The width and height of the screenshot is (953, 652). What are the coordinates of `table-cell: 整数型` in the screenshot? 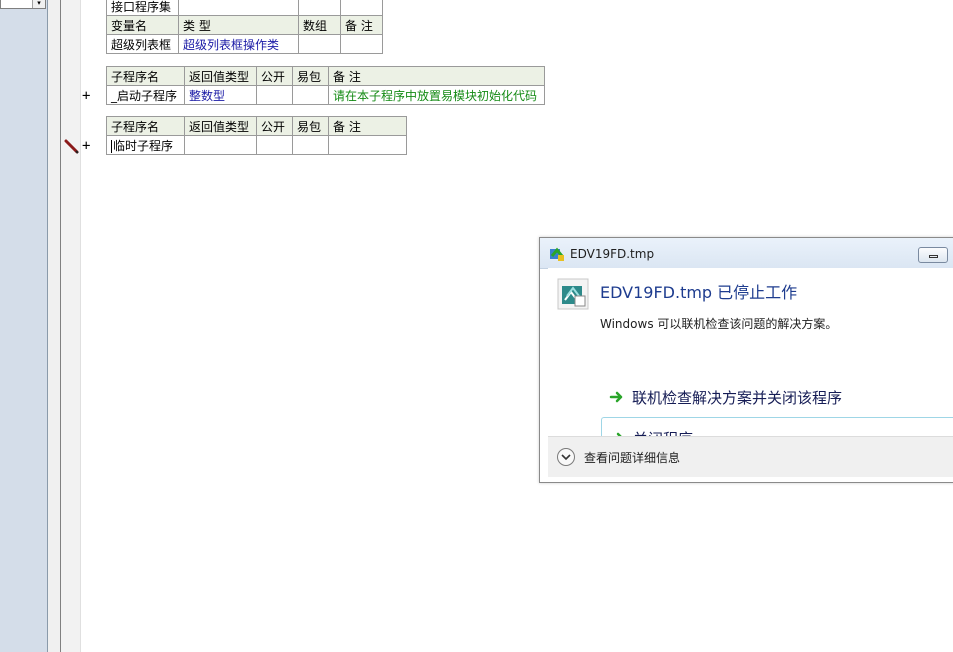 It's located at (220, 95).